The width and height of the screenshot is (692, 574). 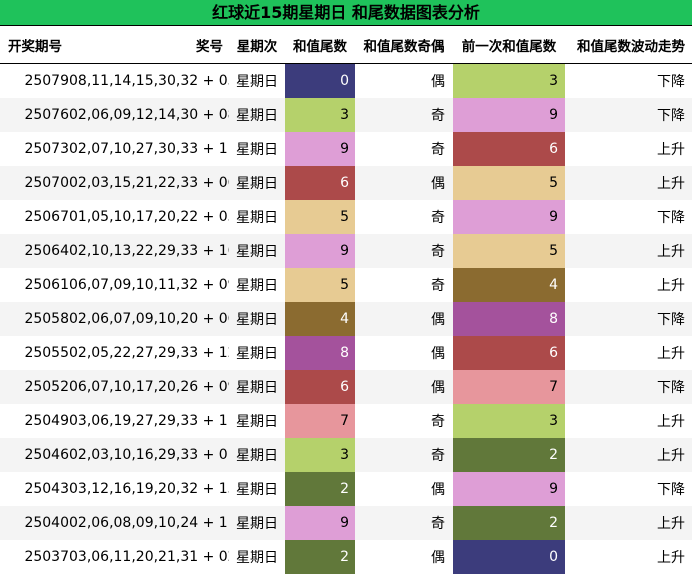 I want to click on sum-tail-cell: 8, so click(x=320, y=353).